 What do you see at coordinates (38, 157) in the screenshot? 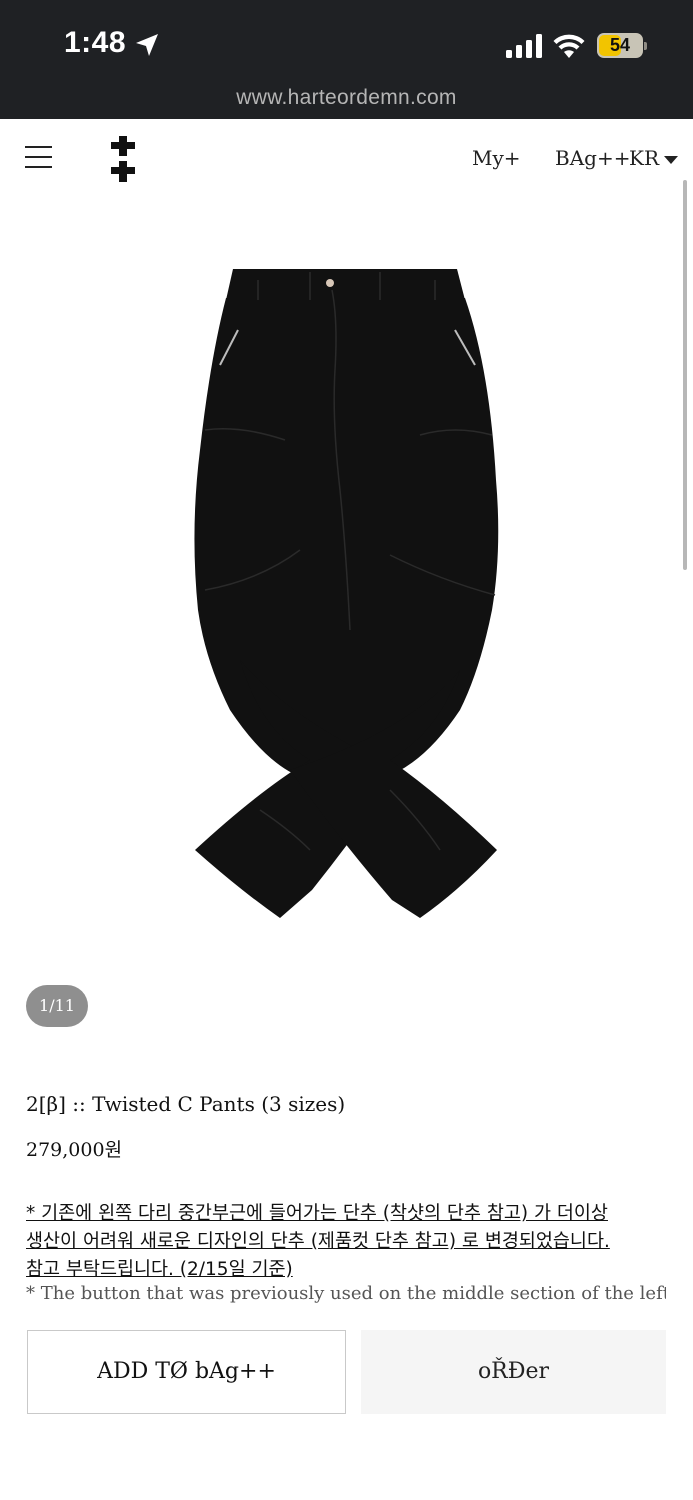
I see `hamburger-icon` at bounding box center [38, 157].